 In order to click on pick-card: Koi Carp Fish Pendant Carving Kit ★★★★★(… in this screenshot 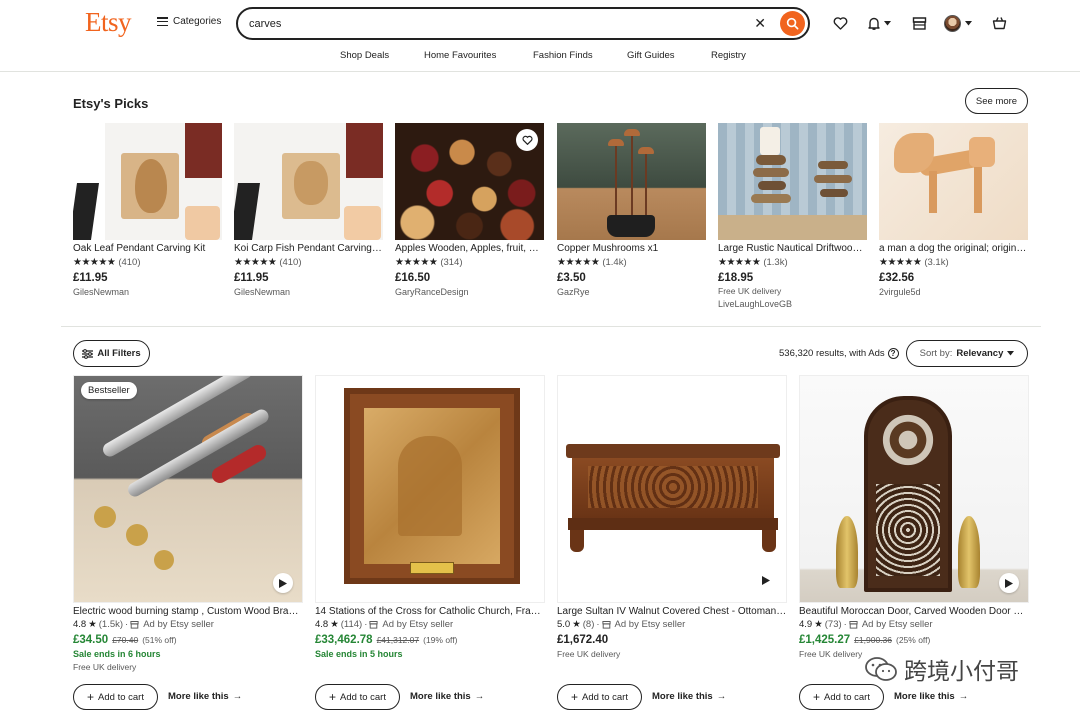, I will do `click(308, 210)`.